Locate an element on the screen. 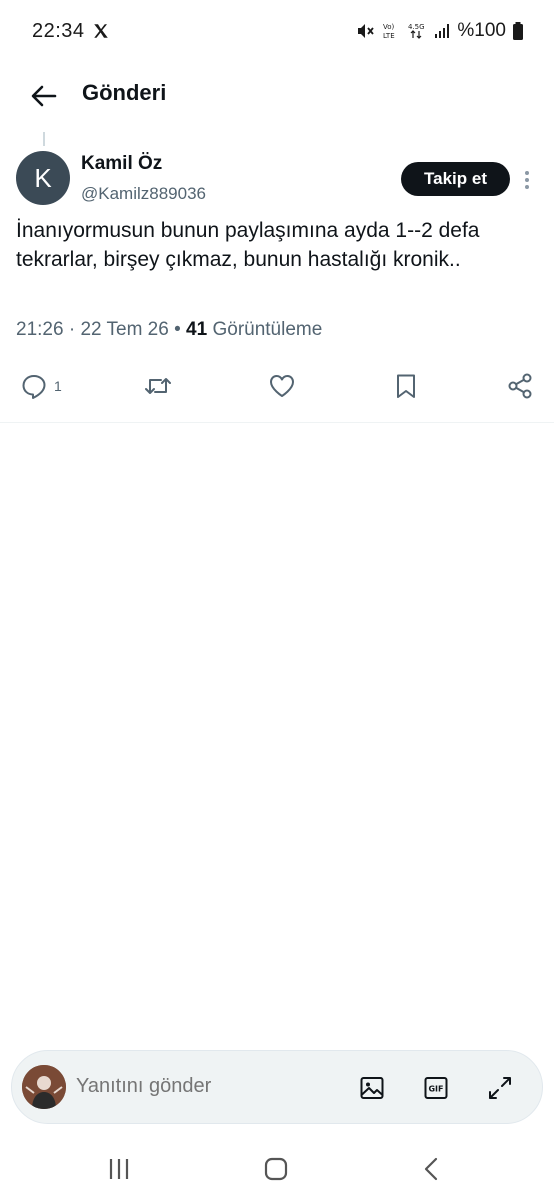 This screenshot has height=1200, width=554. recent-apps-icon is located at coordinates (119, 1169).